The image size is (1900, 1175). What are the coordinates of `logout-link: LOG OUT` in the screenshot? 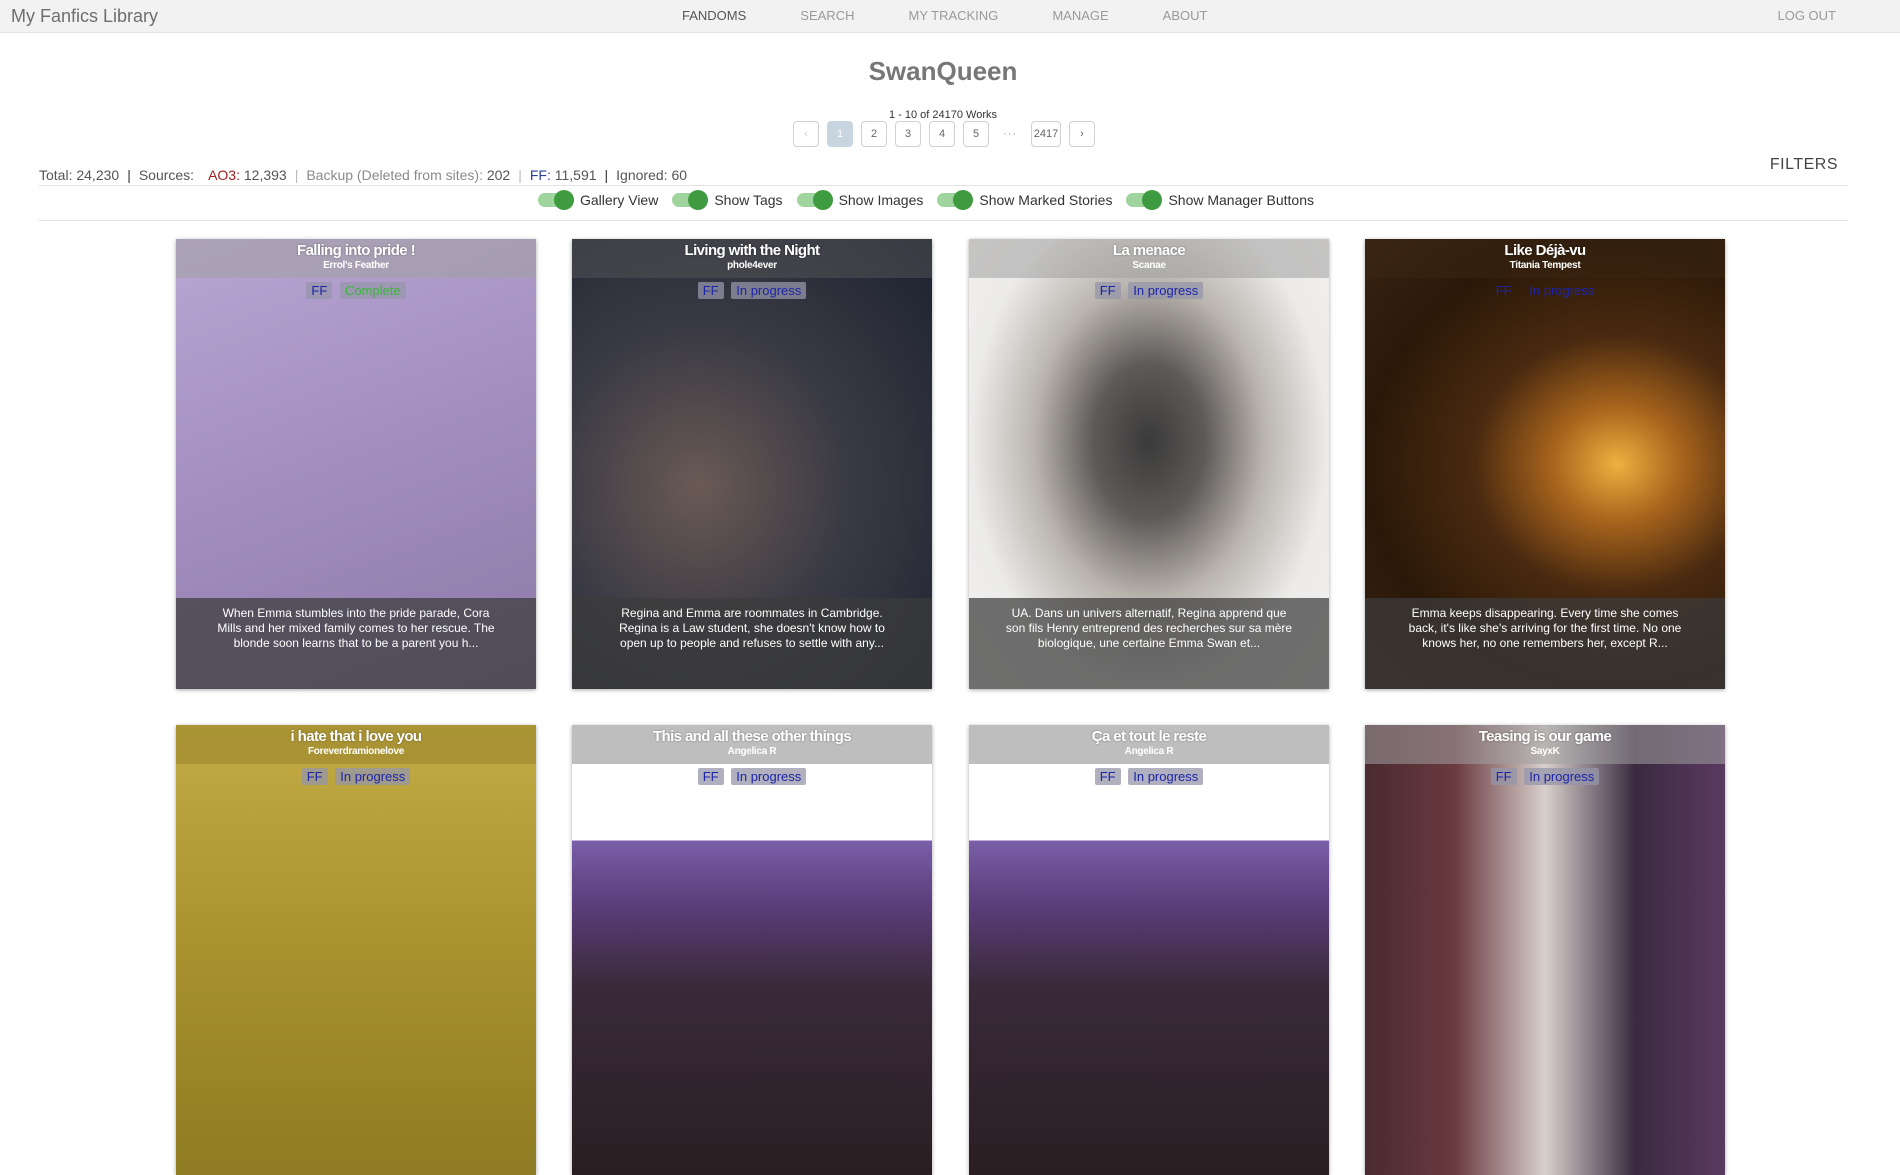 It's located at (1806, 15).